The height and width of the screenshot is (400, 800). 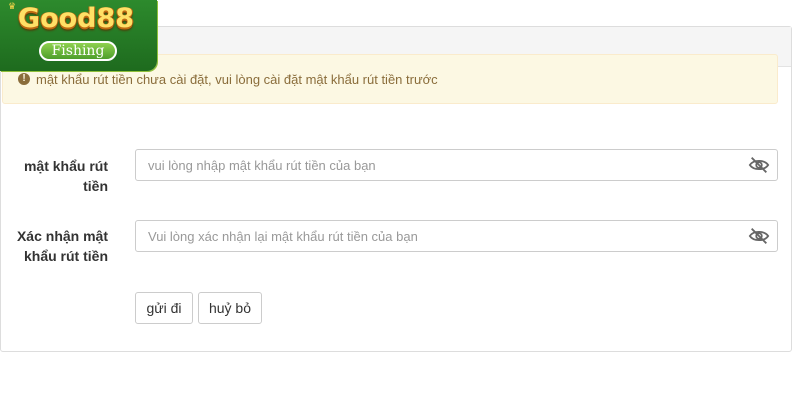 I want to click on submit-button: gửi đi, so click(x=164, y=308).